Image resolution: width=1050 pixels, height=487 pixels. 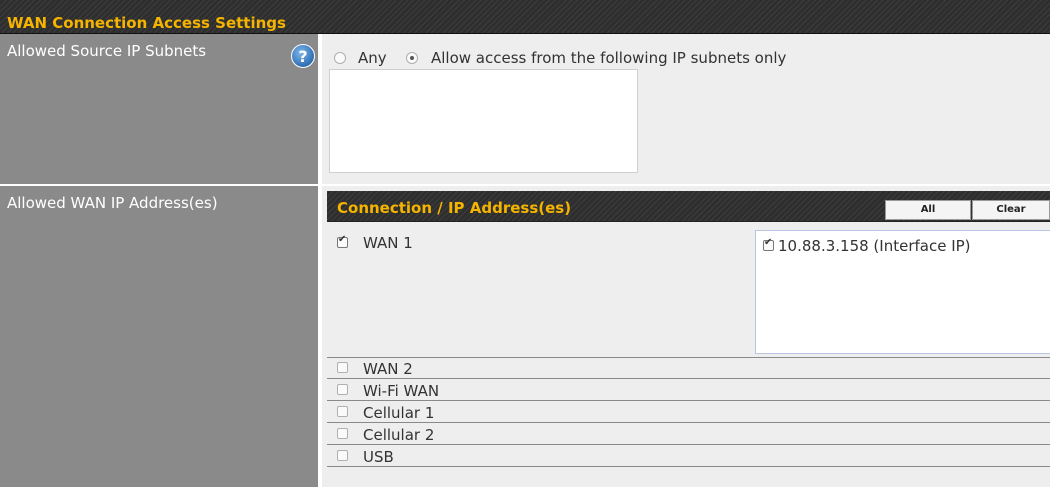 I want to click on wan1-checkbox, so click(x=342, y=241).